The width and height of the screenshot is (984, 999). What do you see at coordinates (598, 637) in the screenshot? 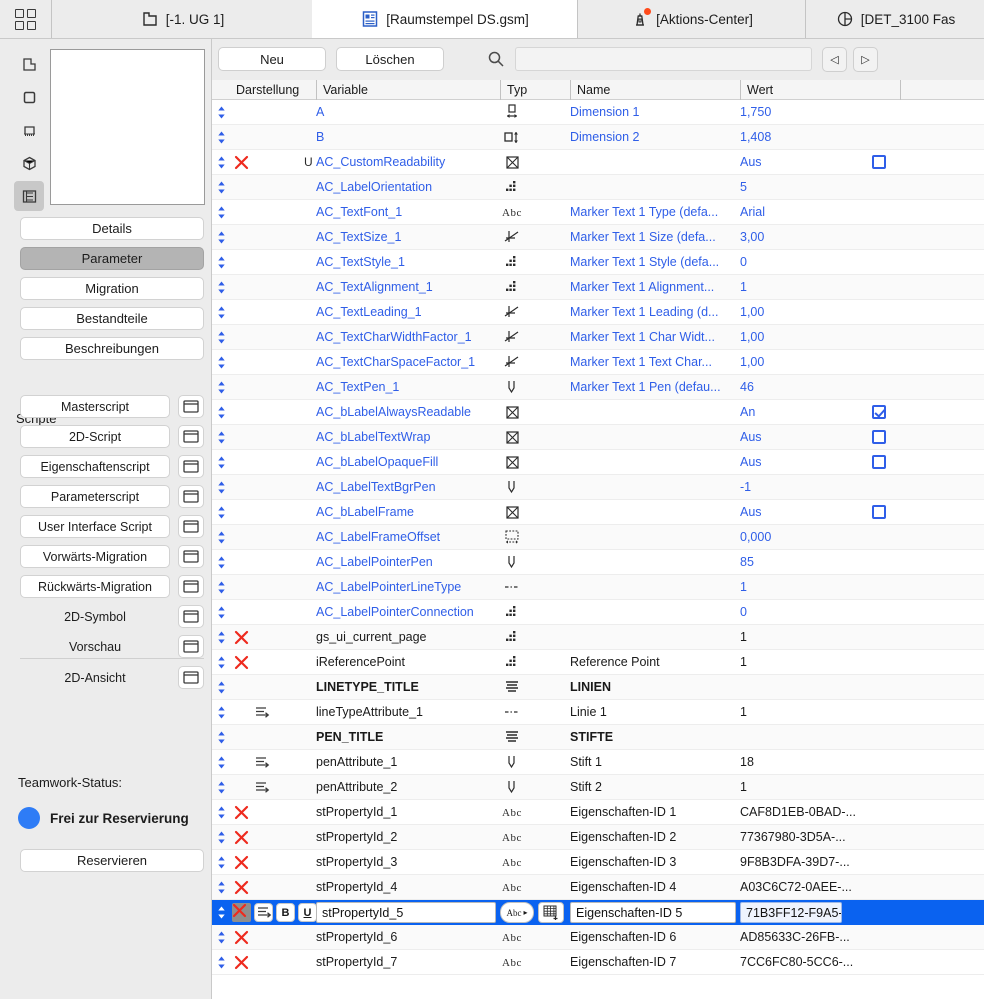
I see `table-row: gs_ui_current_page 1` at bounding box center [598, 637].